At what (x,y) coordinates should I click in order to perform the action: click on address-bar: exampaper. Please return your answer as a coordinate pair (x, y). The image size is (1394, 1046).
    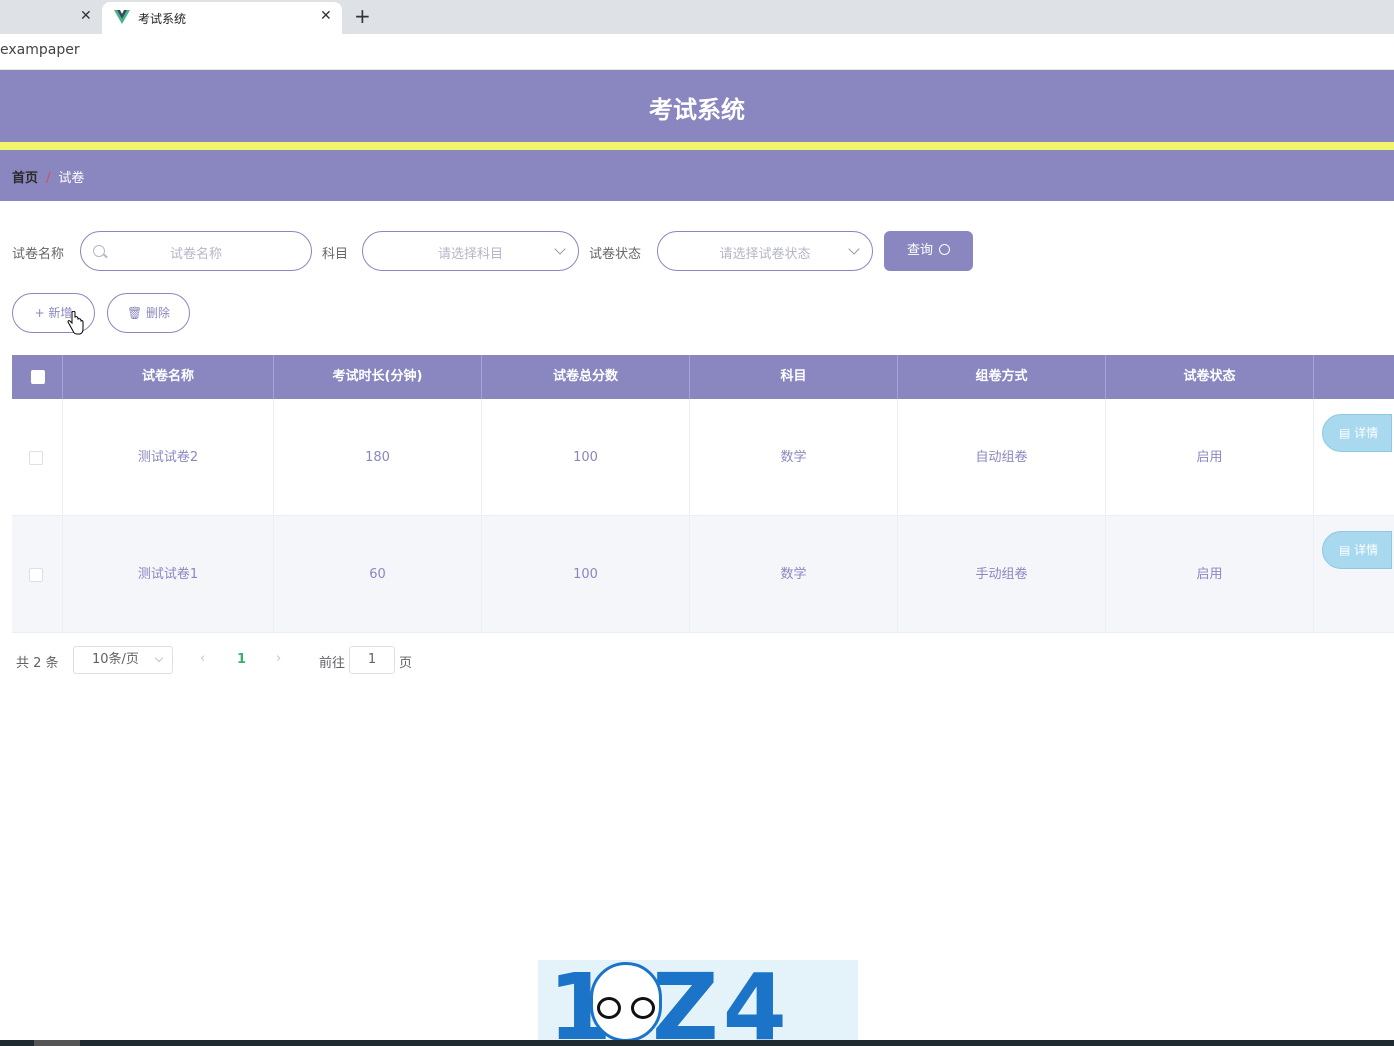
    Looking at the image, I should click on (697, 52).